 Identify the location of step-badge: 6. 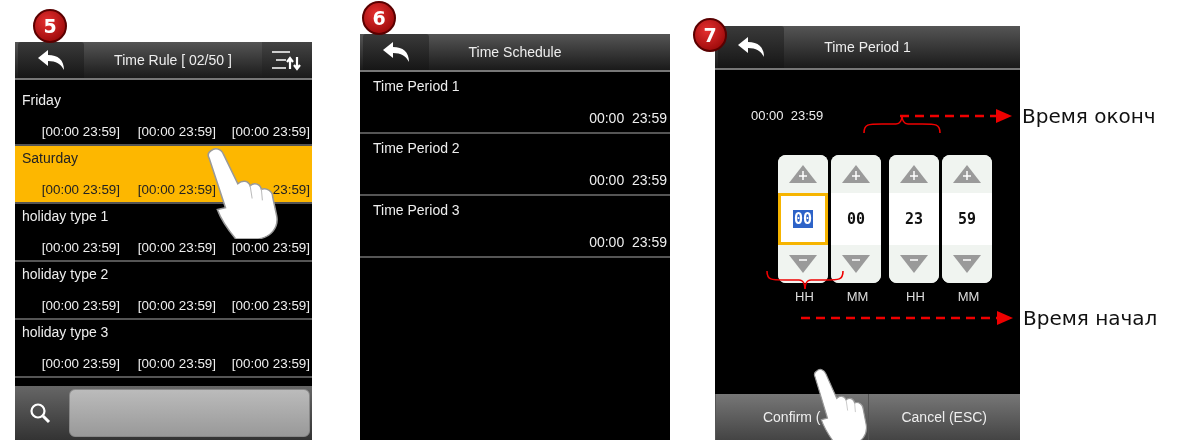
(379, 18).